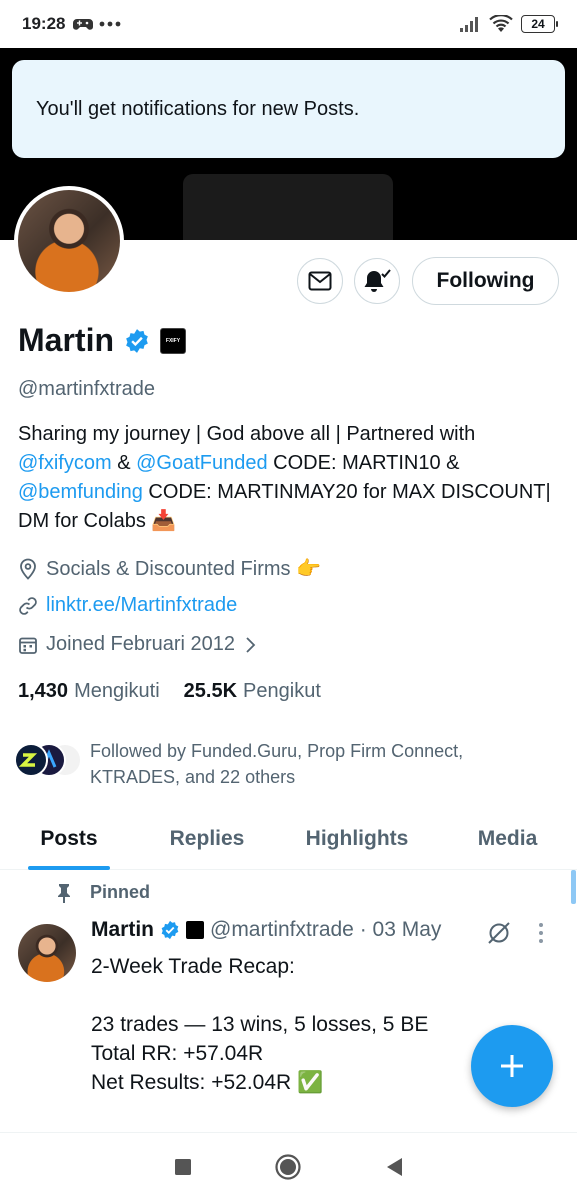  Describe the element at coordinates (80, 492) in the screenshot. I see `mention-bemfunding: @bemfunding` at that location.